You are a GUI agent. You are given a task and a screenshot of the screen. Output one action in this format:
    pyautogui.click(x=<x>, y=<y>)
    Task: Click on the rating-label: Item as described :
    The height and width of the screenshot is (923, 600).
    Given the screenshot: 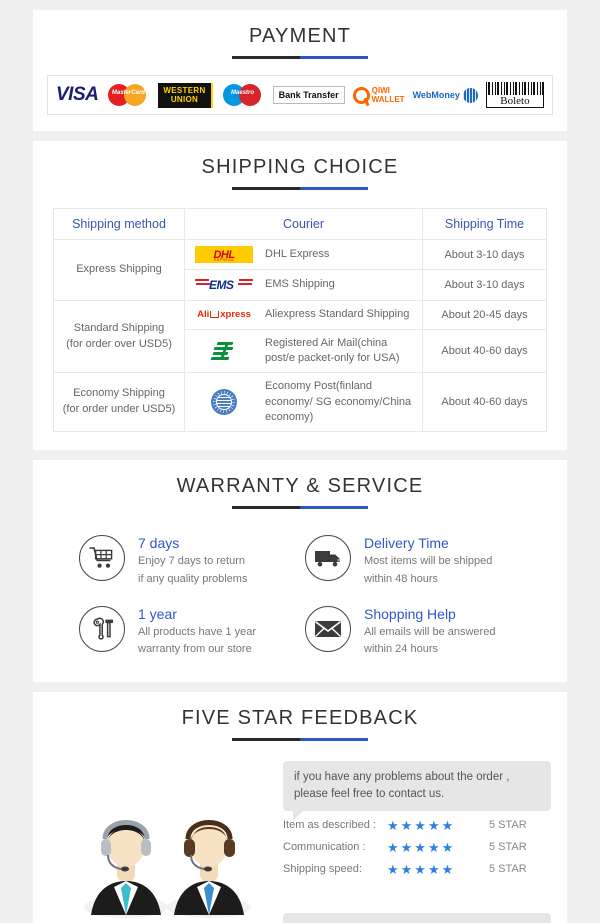 What is the action you would take?
    pyautogui.click(x=329, y=825)
    